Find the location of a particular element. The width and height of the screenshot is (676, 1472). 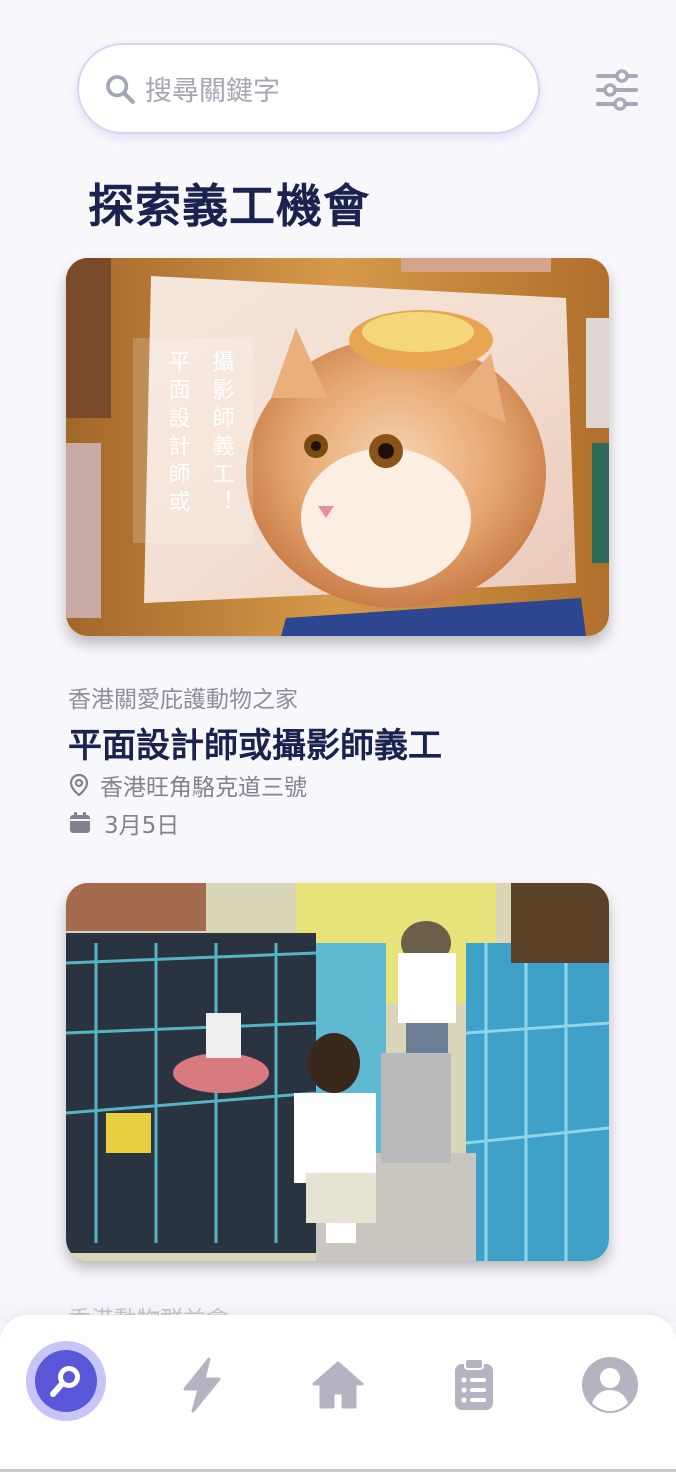

location-row: 香港旺角駱克道三號 is located at coordinates (187, 785).